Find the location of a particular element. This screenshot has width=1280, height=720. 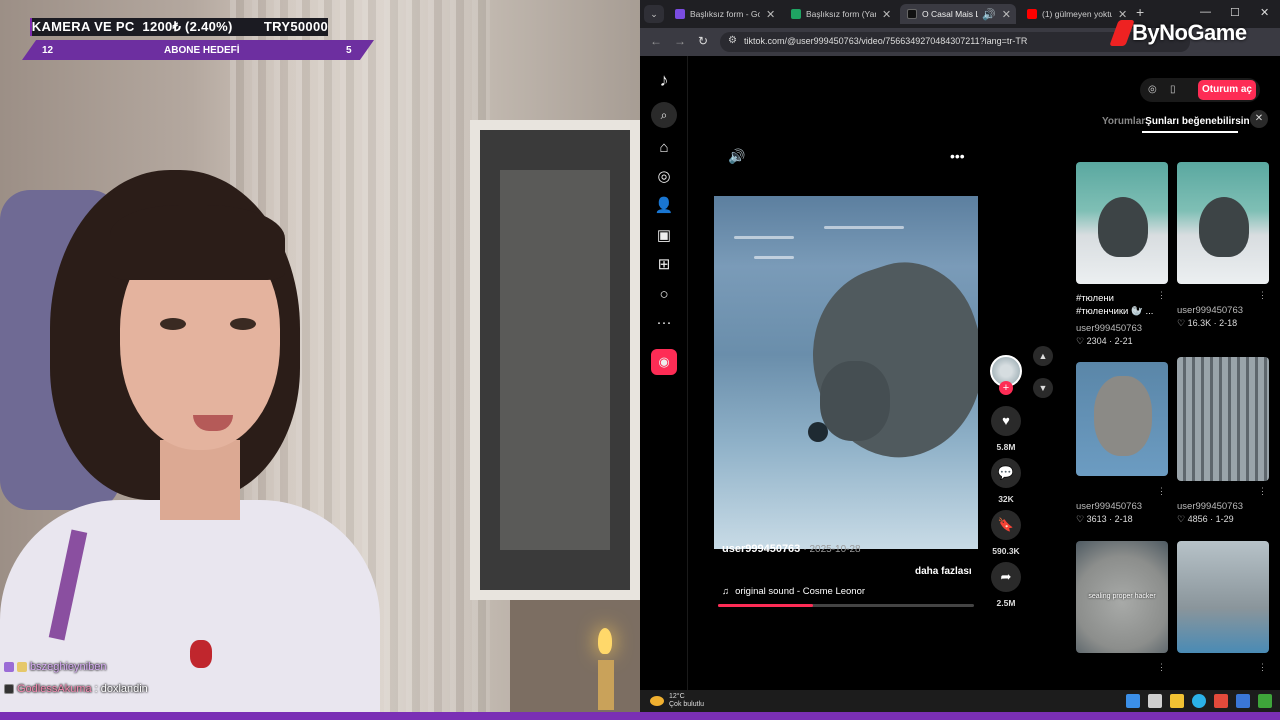

candle-flame is located at coordinates (605, 641).